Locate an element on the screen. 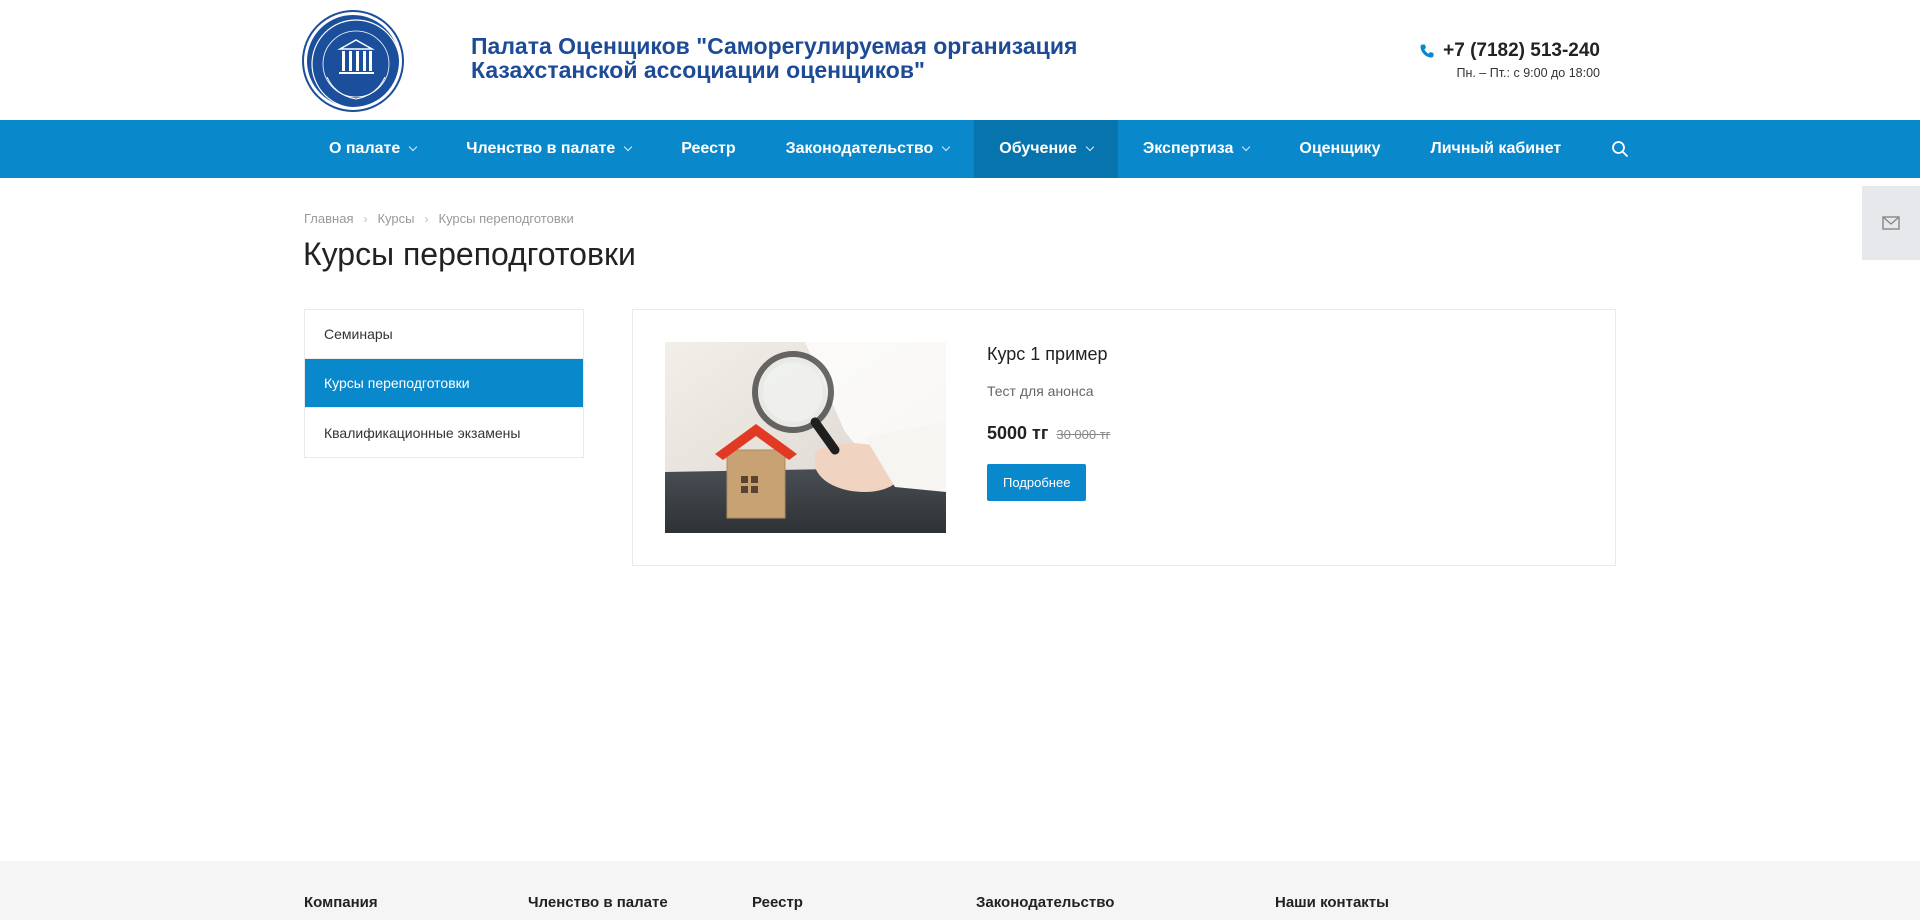  course-old-price: 30 000 тг is located at coordinates (1083, 434).